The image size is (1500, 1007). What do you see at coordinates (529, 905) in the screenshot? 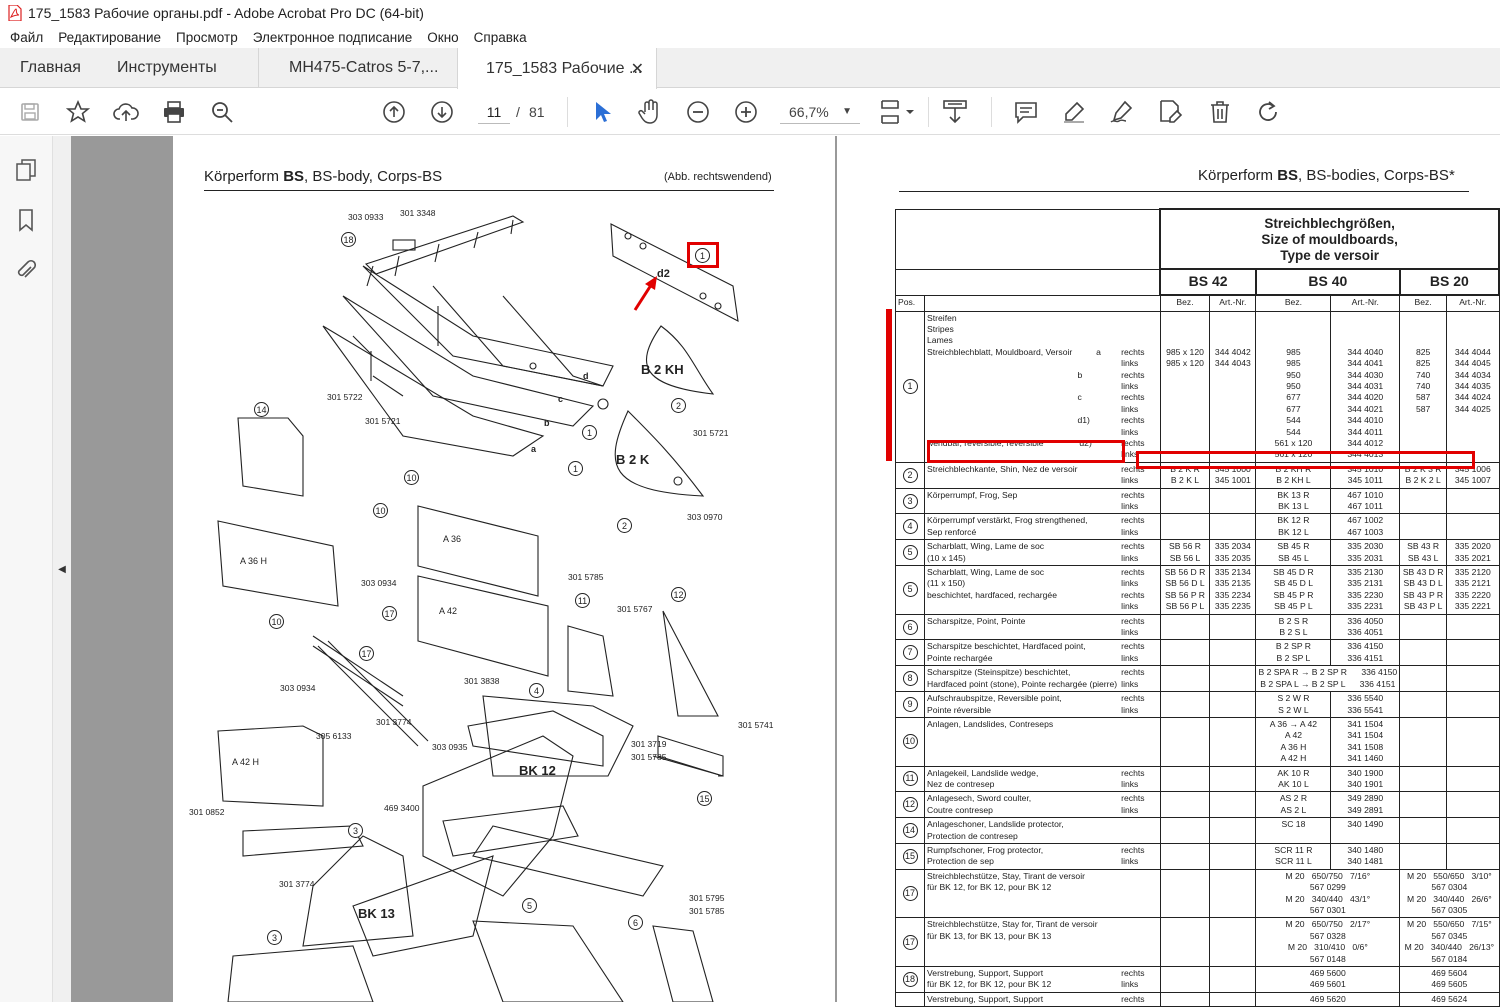
I see `position-callout: 5` at bounding box center [529, 905].